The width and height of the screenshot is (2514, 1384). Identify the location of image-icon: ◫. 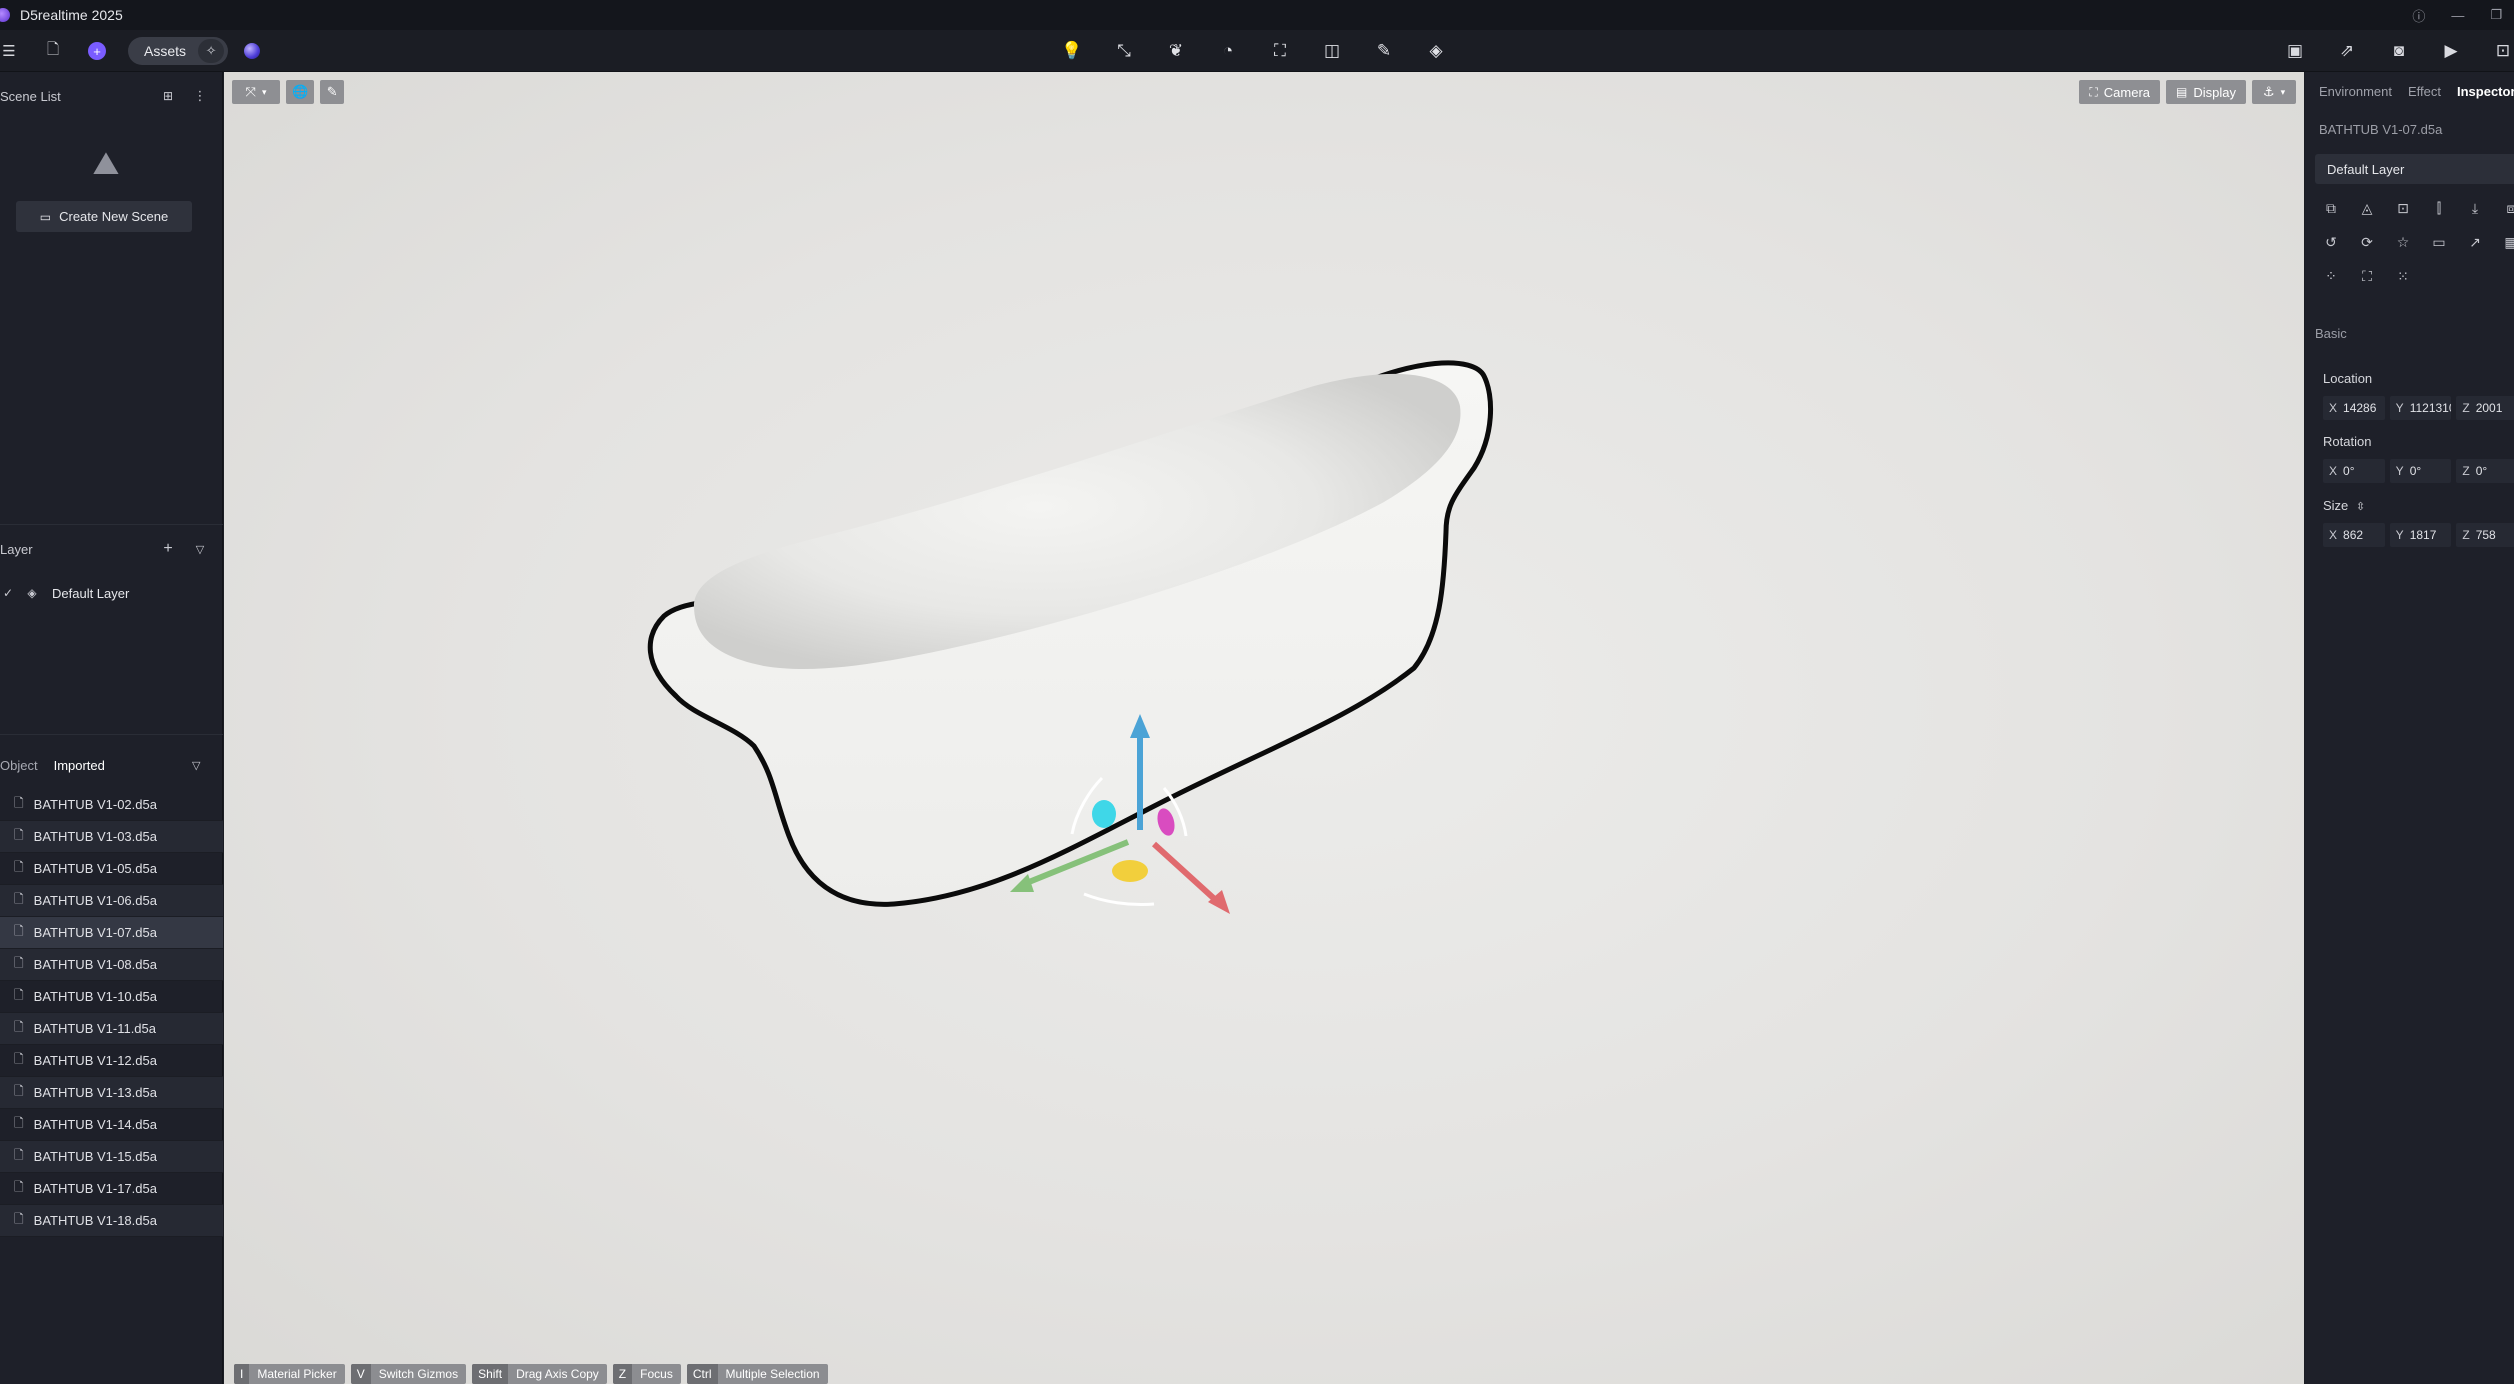
(1332, 51).